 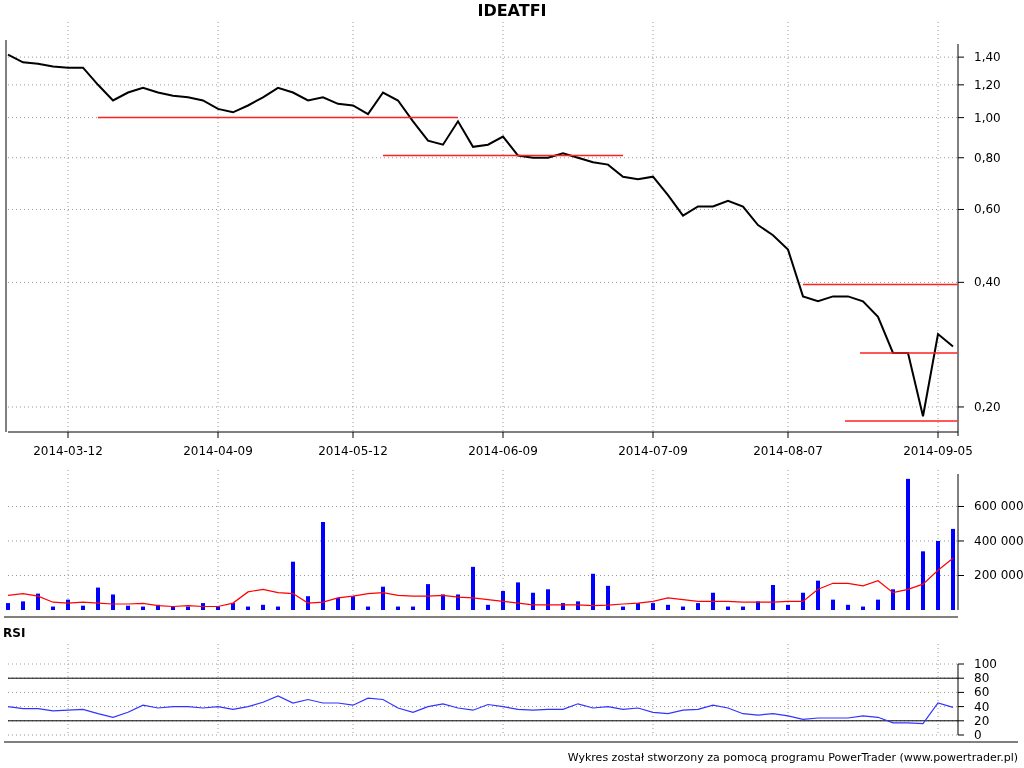 What do you see at coordinates (14, 633) in the screenshot?
I see `panel-label: RSI` at bounding box center [14, 633].